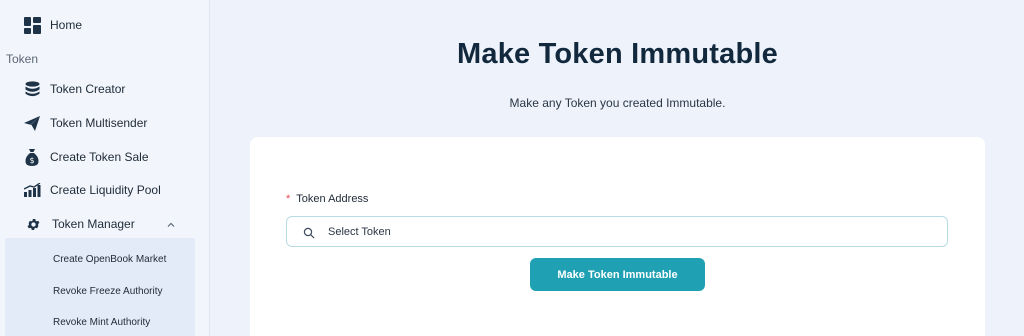 The width and height of the screenshot is (1024, 336). What do you see at coordinates (359, 231) in the screenshot?
I see `token-select-placeholder: Select Token` at bounding box center [359, 231].